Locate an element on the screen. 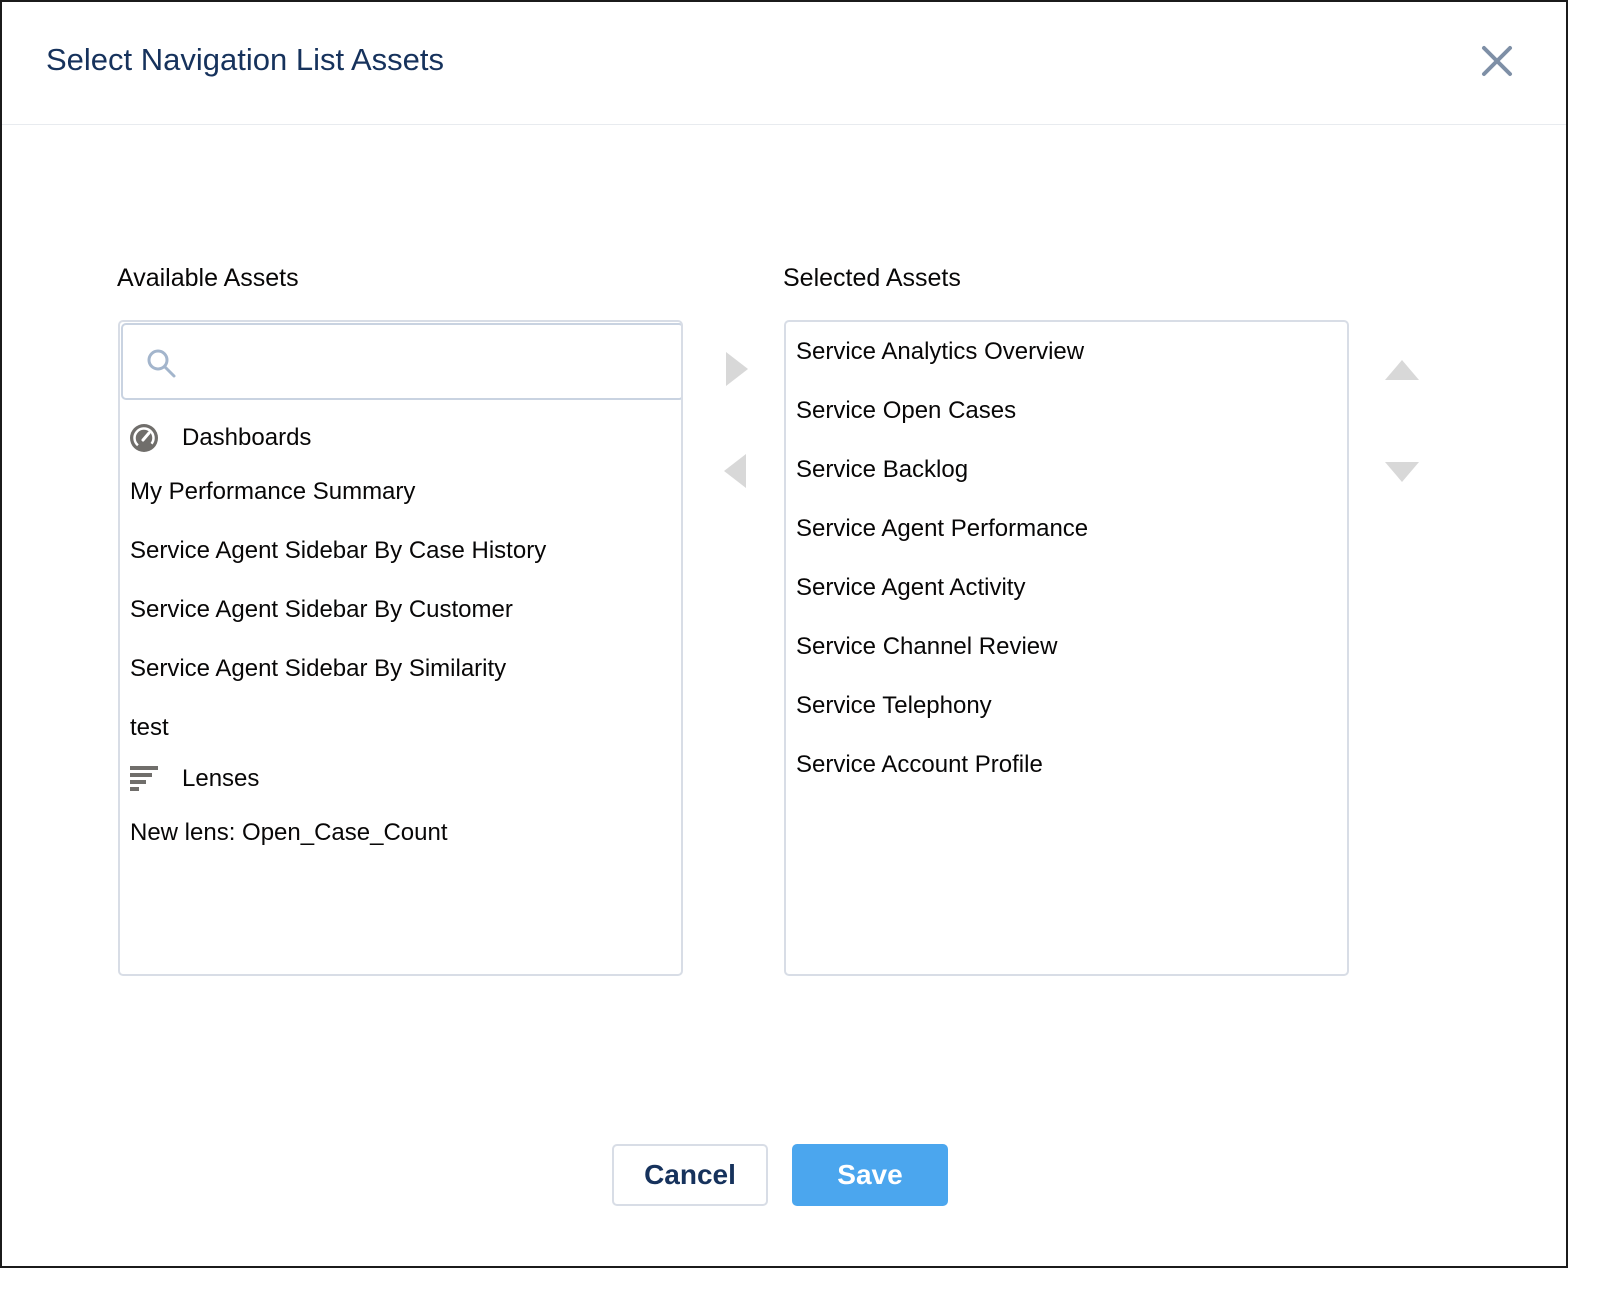 Image resolution: width=1600 pixels, height=1294 pixels. group-label-dashboards: Dashboards is located at coordinates (247, 437).